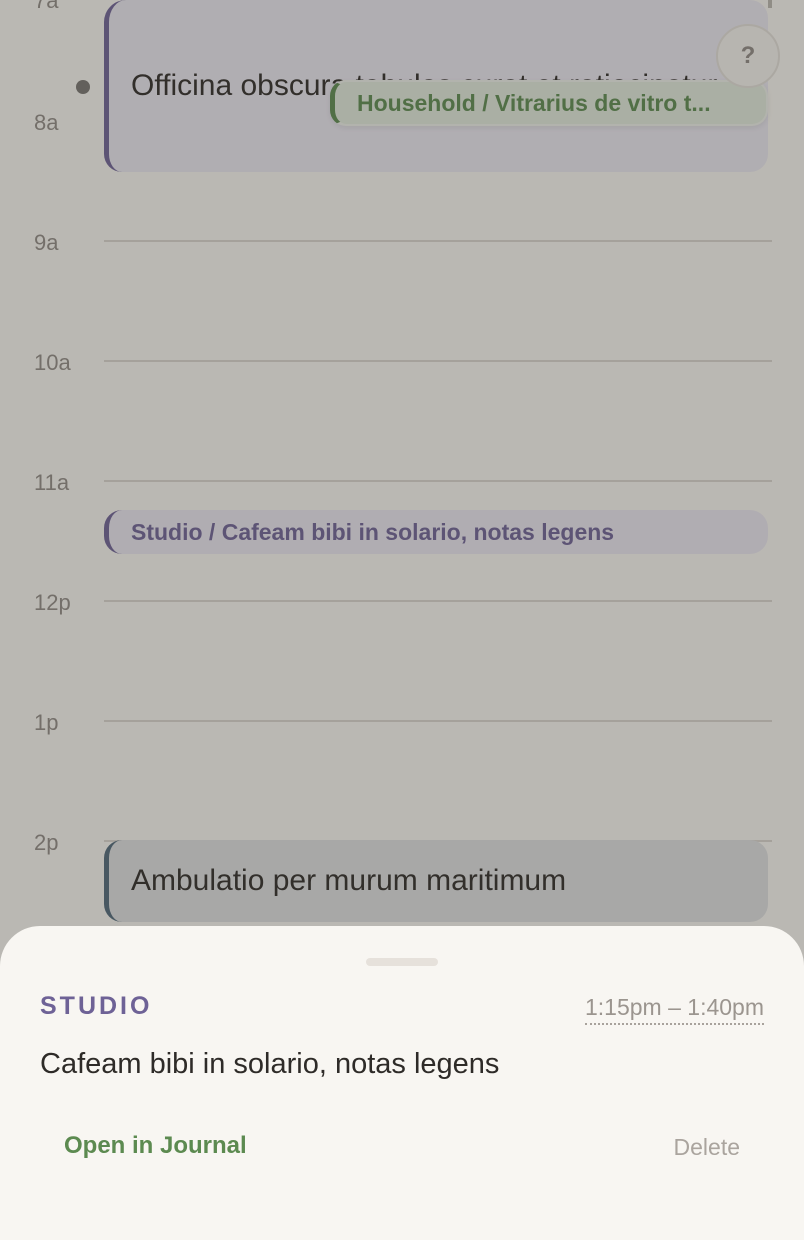  Describe the element at coordinates (270, 1064) in the screenshot. I see `event-description: Cafeam bibi in solario, notas legens` at that location.